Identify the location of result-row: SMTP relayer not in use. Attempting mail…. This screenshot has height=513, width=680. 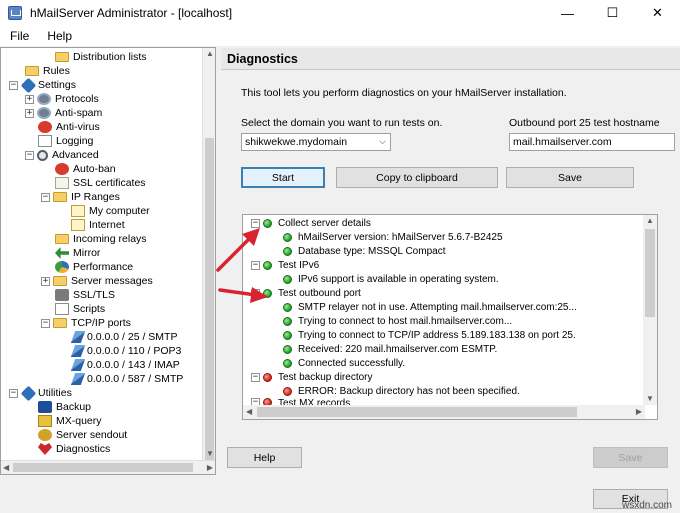
(430, 308).